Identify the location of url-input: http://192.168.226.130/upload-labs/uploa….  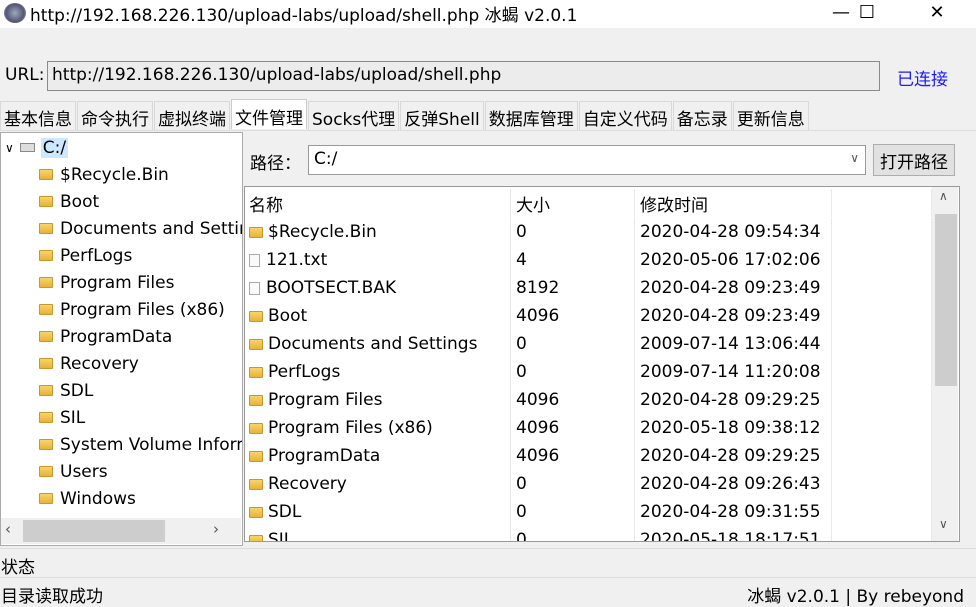
(463, 76).